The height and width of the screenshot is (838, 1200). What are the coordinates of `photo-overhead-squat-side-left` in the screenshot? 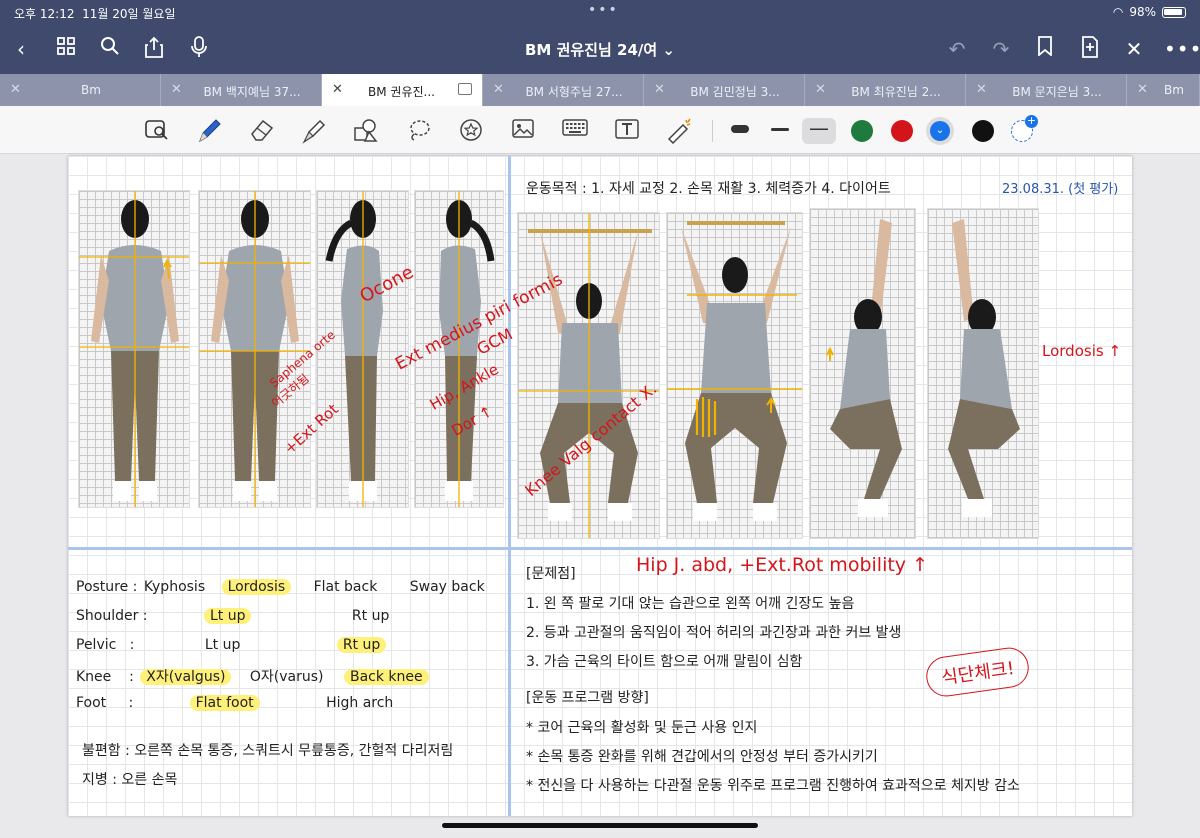 It's located at (983, 373).